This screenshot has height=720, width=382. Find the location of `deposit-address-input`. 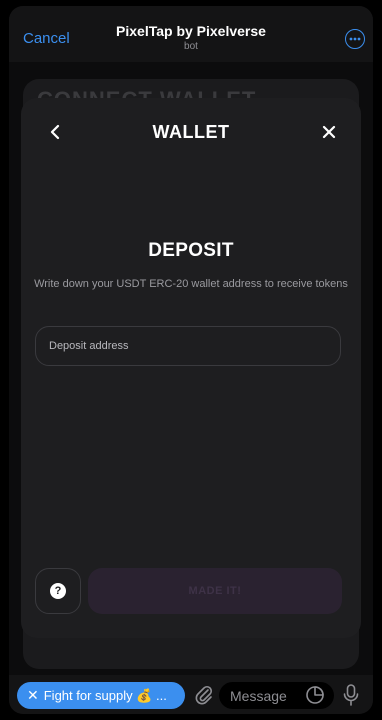

deposit-address-input is located at coordinates (188, 346).